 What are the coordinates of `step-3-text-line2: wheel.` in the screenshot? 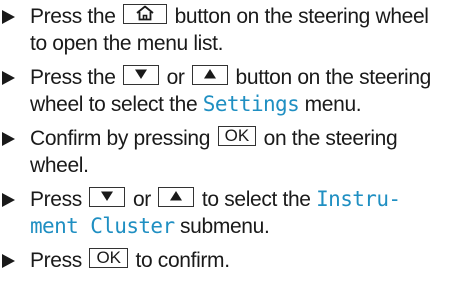 It's located at (59, 165).